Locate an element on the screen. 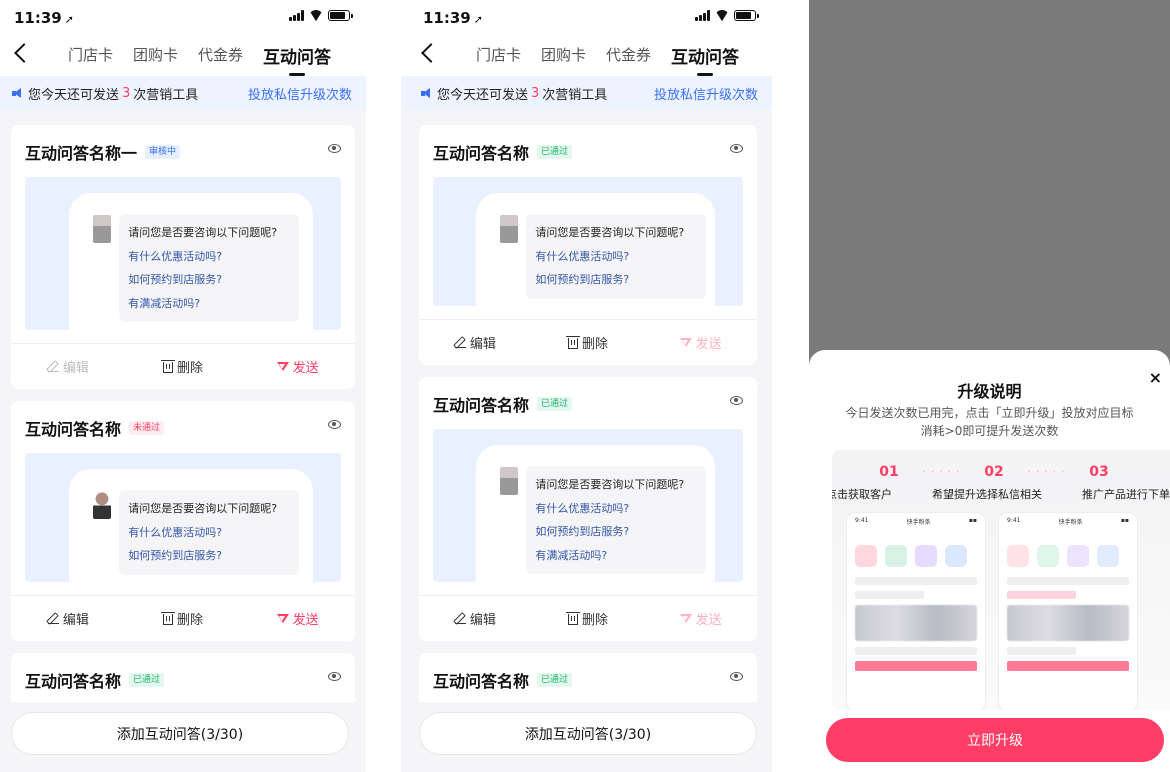 The height and width of the screenshot is (772, 1170). mini-bar is located at coordinates (1068, 666).